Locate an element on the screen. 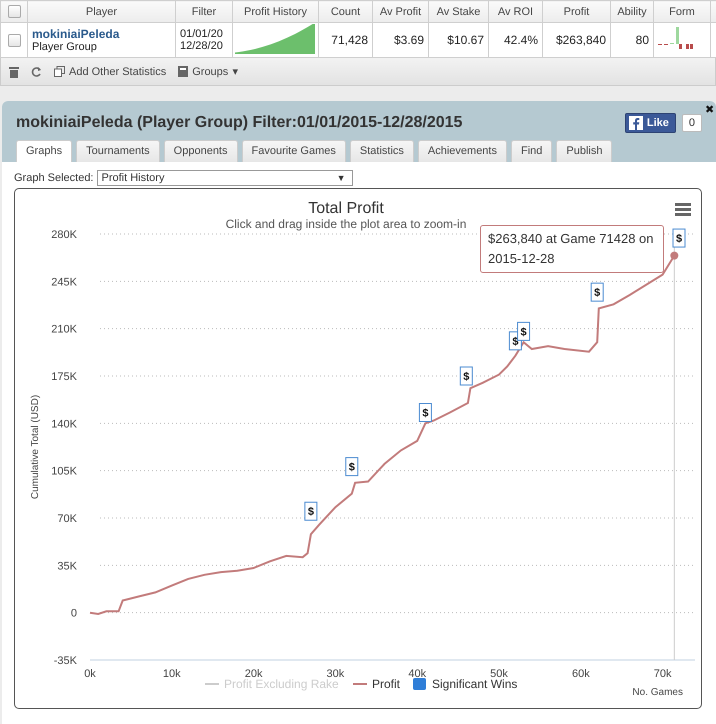 The image size is (716, 724). refresh-button is located at coordinates (36, 72).